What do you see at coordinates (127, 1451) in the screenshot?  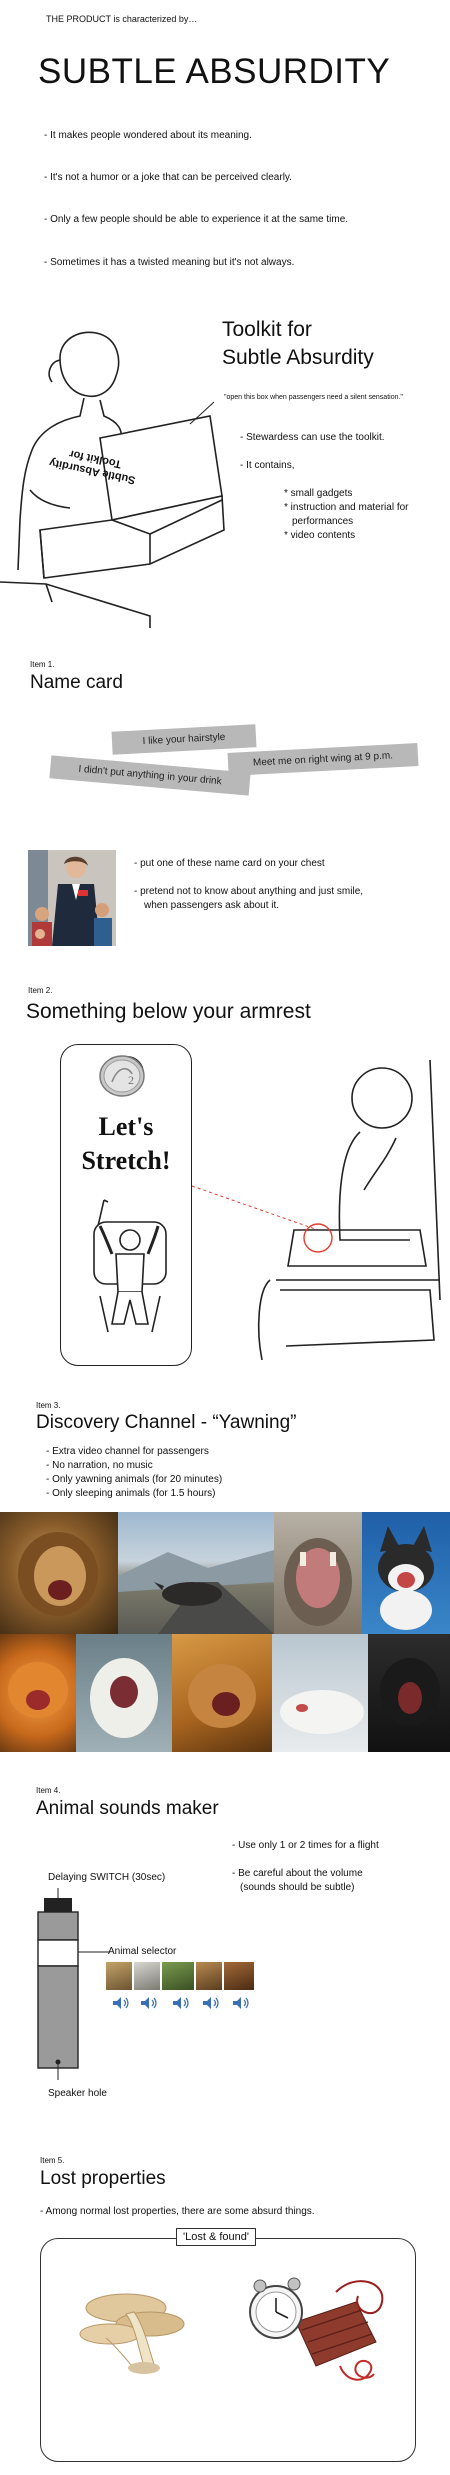 I see `item3-point-1: - Extra video channel for passengers` at bounding box center [127, 1451].